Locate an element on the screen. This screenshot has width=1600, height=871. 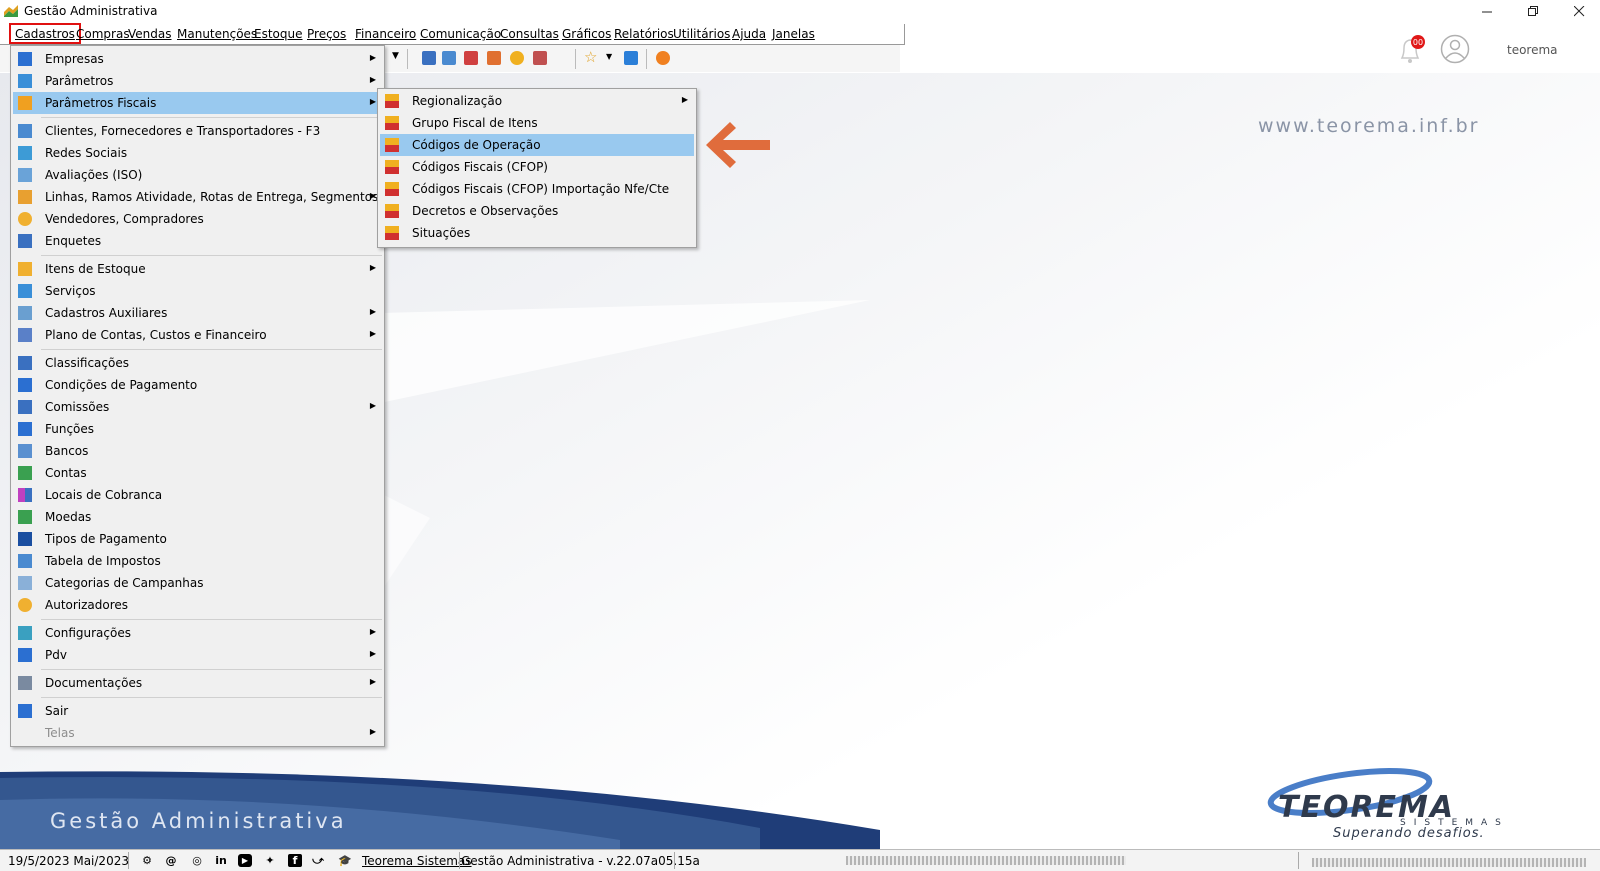
menu-ajuda: Ajuda is located at coordinates (749, 34).